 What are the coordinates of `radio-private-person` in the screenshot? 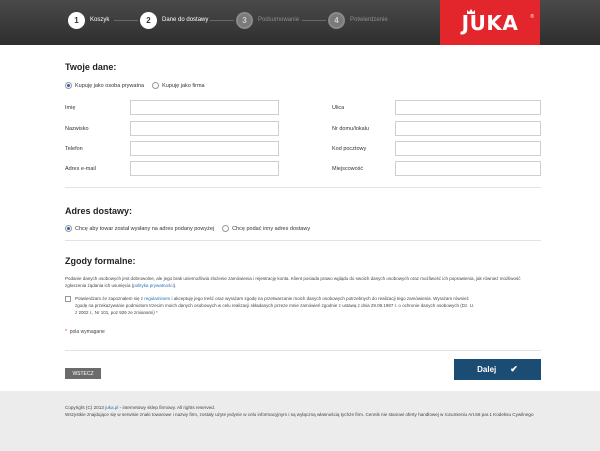 It's located at (68, 85).